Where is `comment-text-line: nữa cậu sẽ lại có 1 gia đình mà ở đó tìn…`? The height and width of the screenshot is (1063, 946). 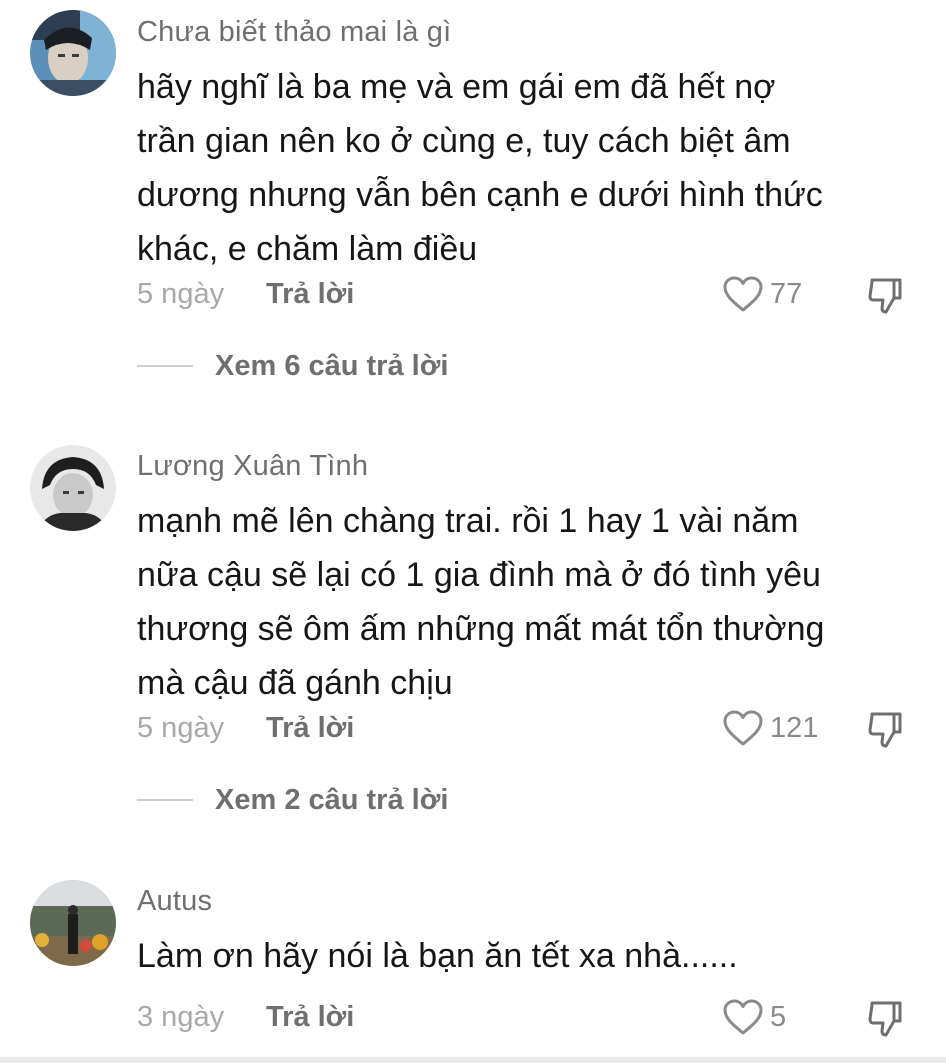
comment-text-line: nữa cậu sẽ lại có 1 gia đình mà ở đó tìn… is located at coordinates (479, 575).